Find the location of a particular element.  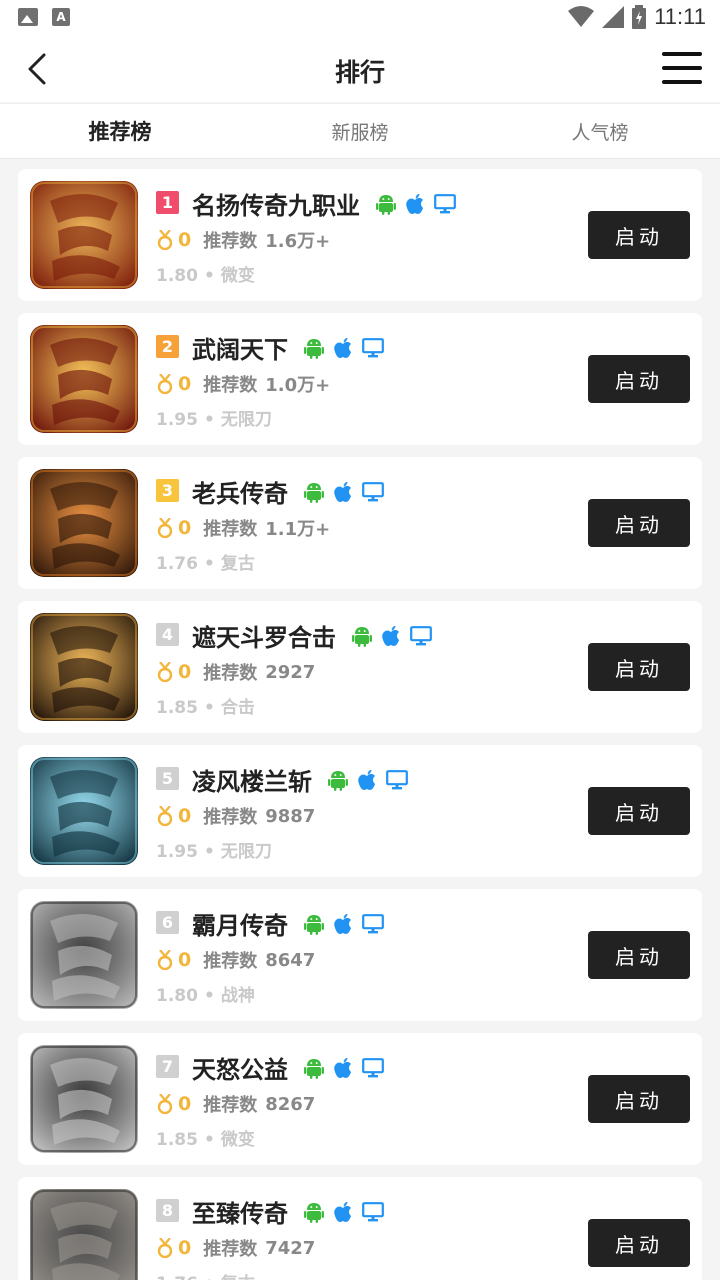

game-card: 4 遮天斗罗合击 0 推荐数 2927 1.85 • 合击 启动 is located at coordinates (360, 667).